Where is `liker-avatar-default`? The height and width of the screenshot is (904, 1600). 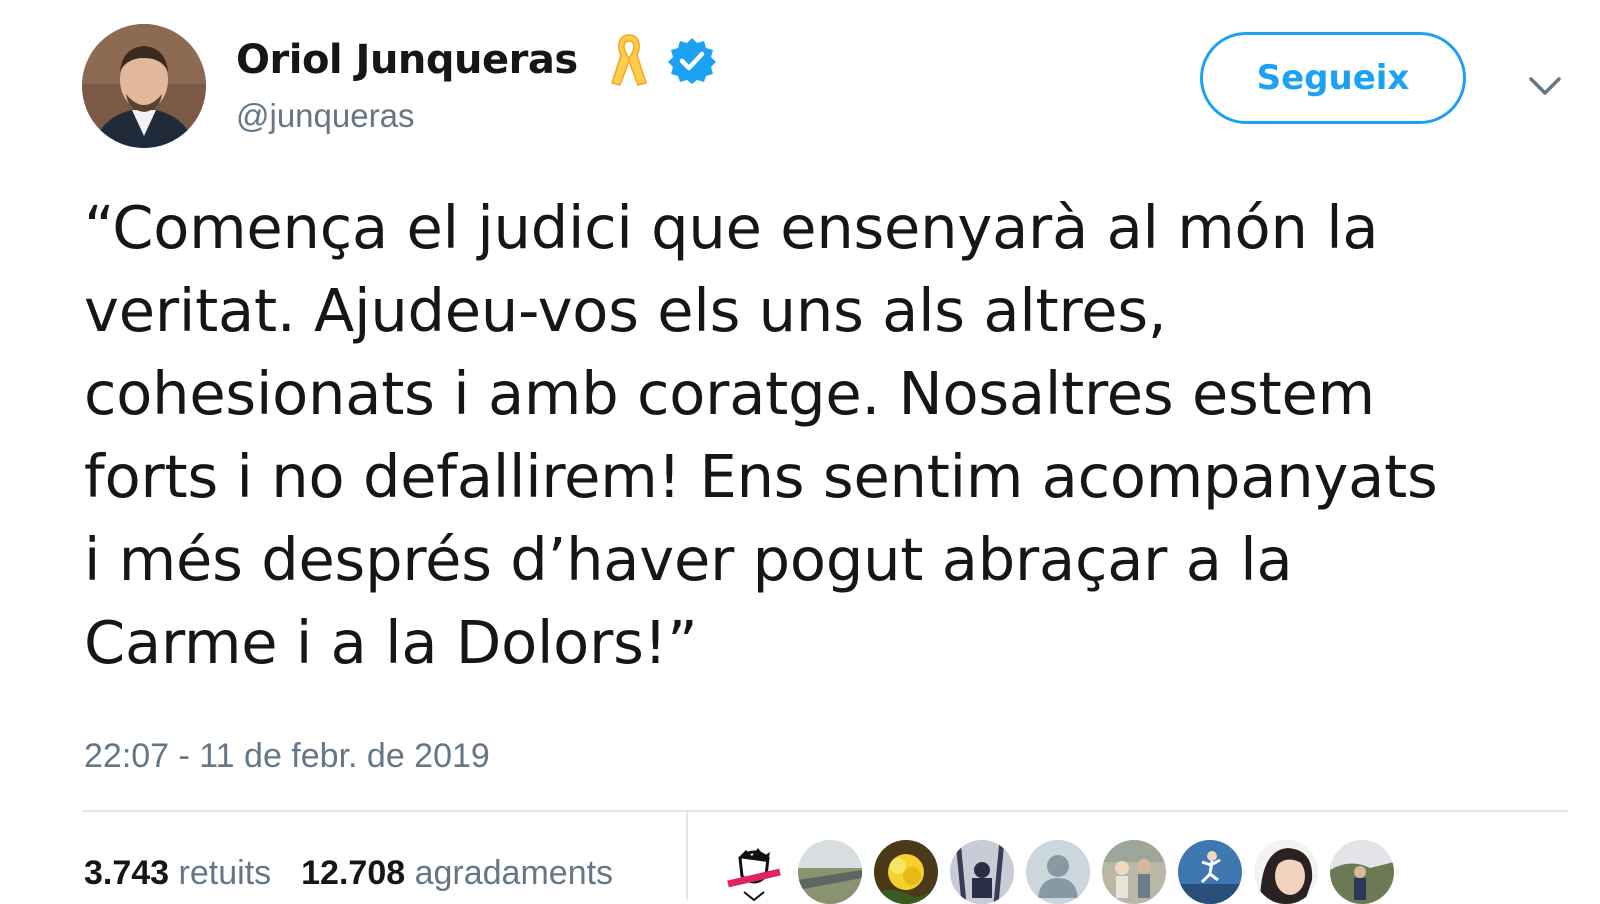 liker-avatar-default is located at coordinates (1058, 872).